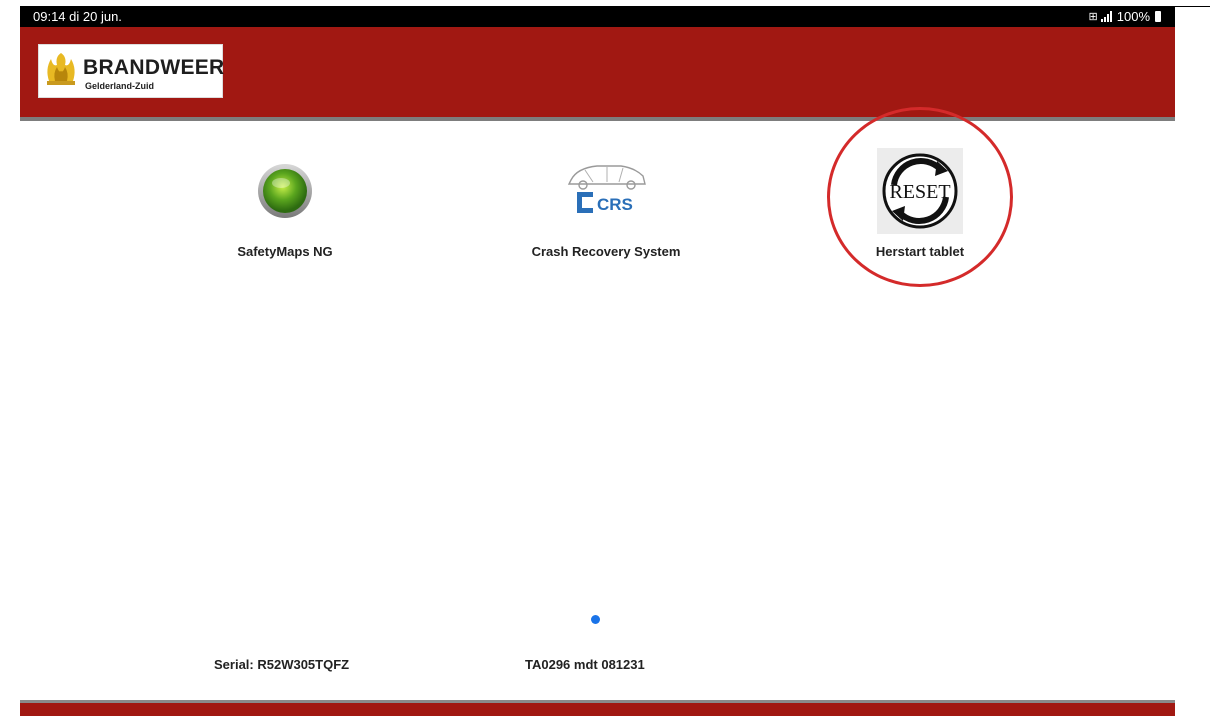 Image resolution: width=1210 pixels, height=716 pixels. Describe the element at coordinates (282, 664) in the screenshot. I see `serial-number: Serial: R52W305TQFZ` at that location.